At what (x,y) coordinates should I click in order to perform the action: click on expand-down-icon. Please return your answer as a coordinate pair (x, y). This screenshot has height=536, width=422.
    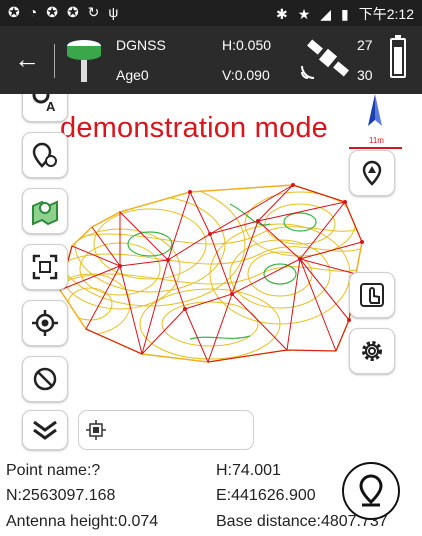
    Looking at the image, I should click on (45, 430).